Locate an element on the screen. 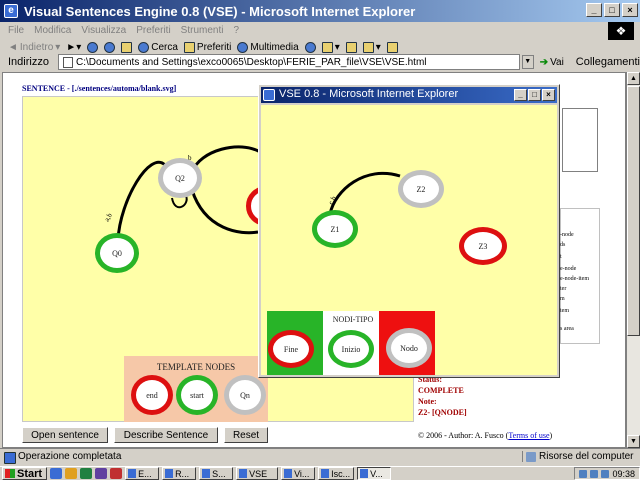  close-button: × is located at coordinates (630, 10).